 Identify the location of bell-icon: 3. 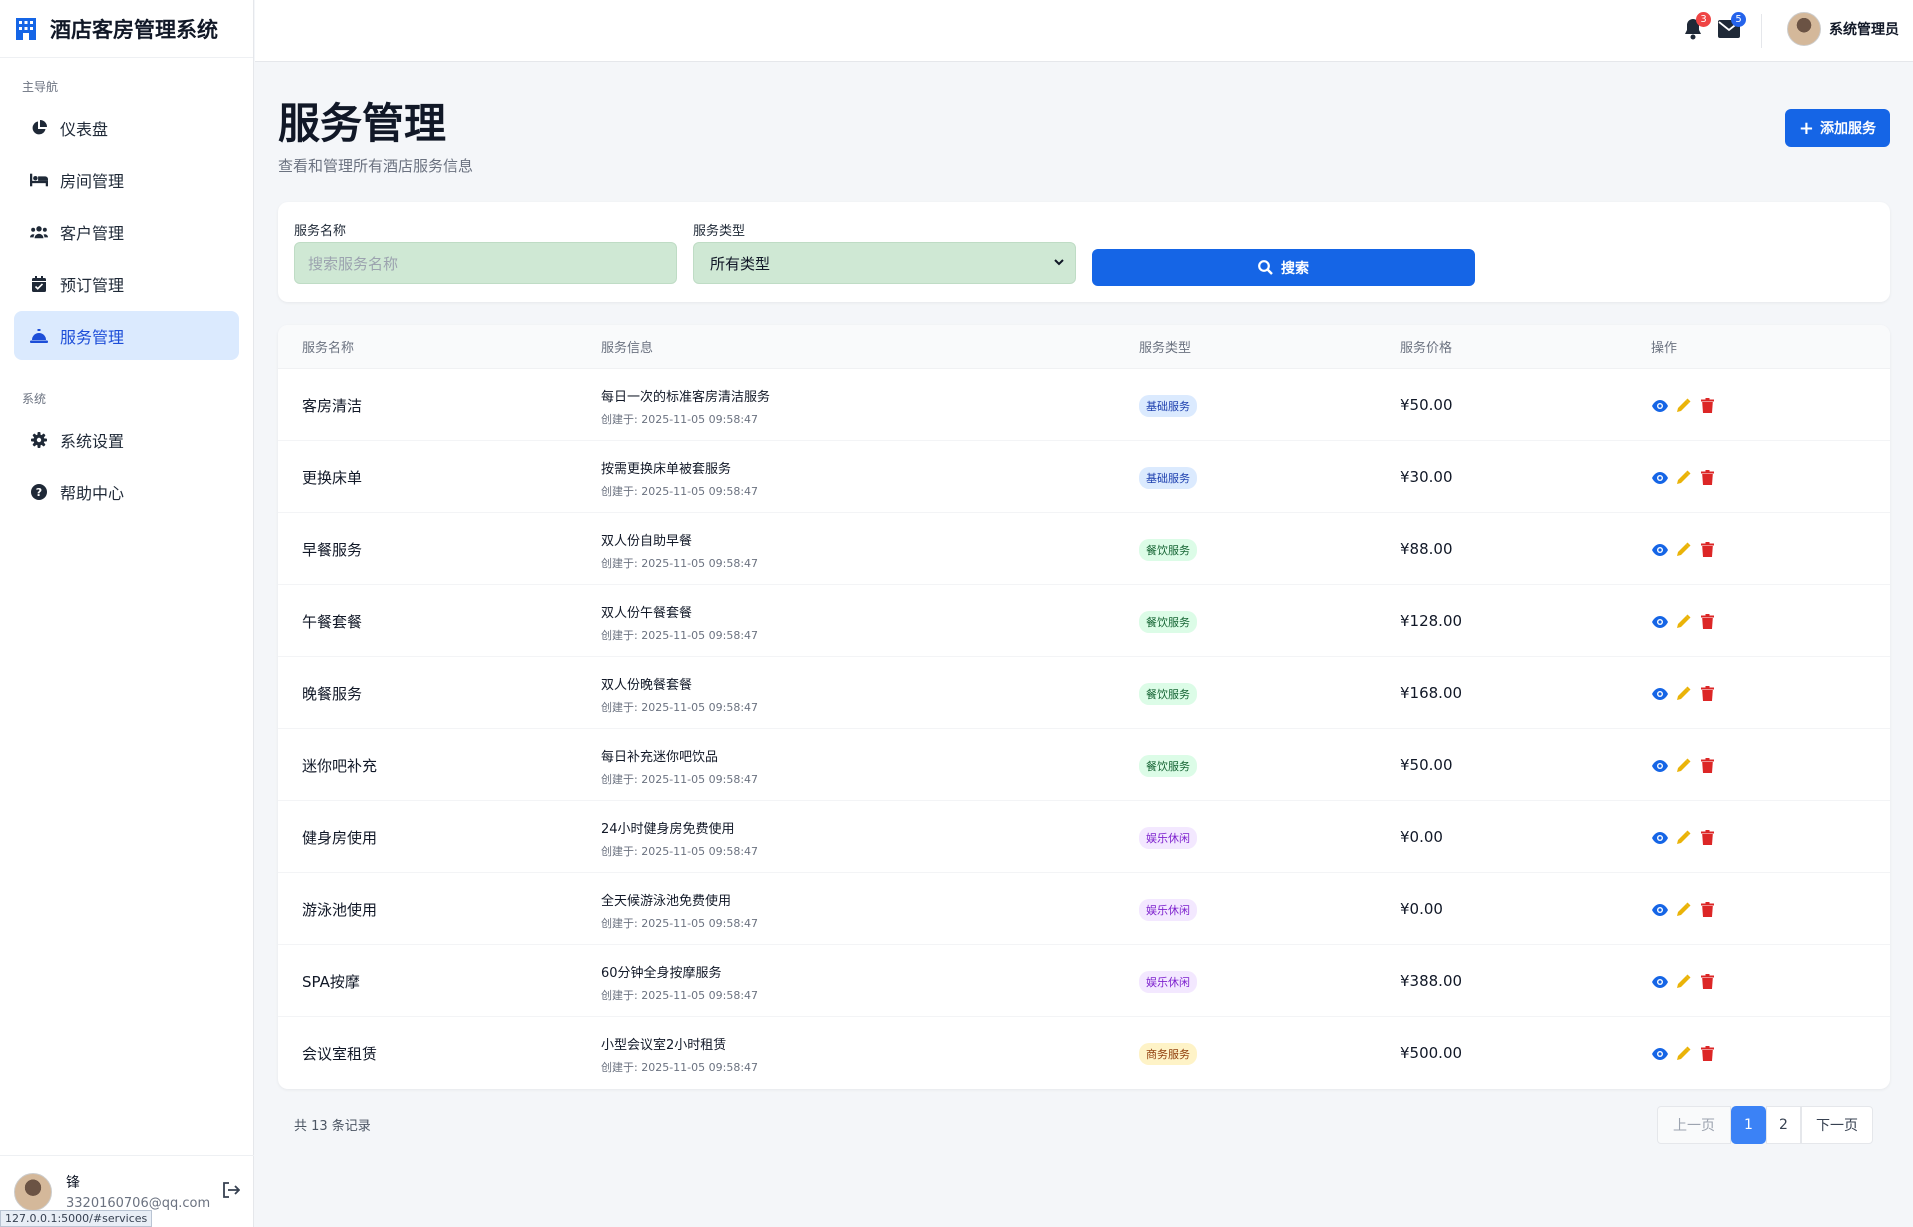
(1697, 26).